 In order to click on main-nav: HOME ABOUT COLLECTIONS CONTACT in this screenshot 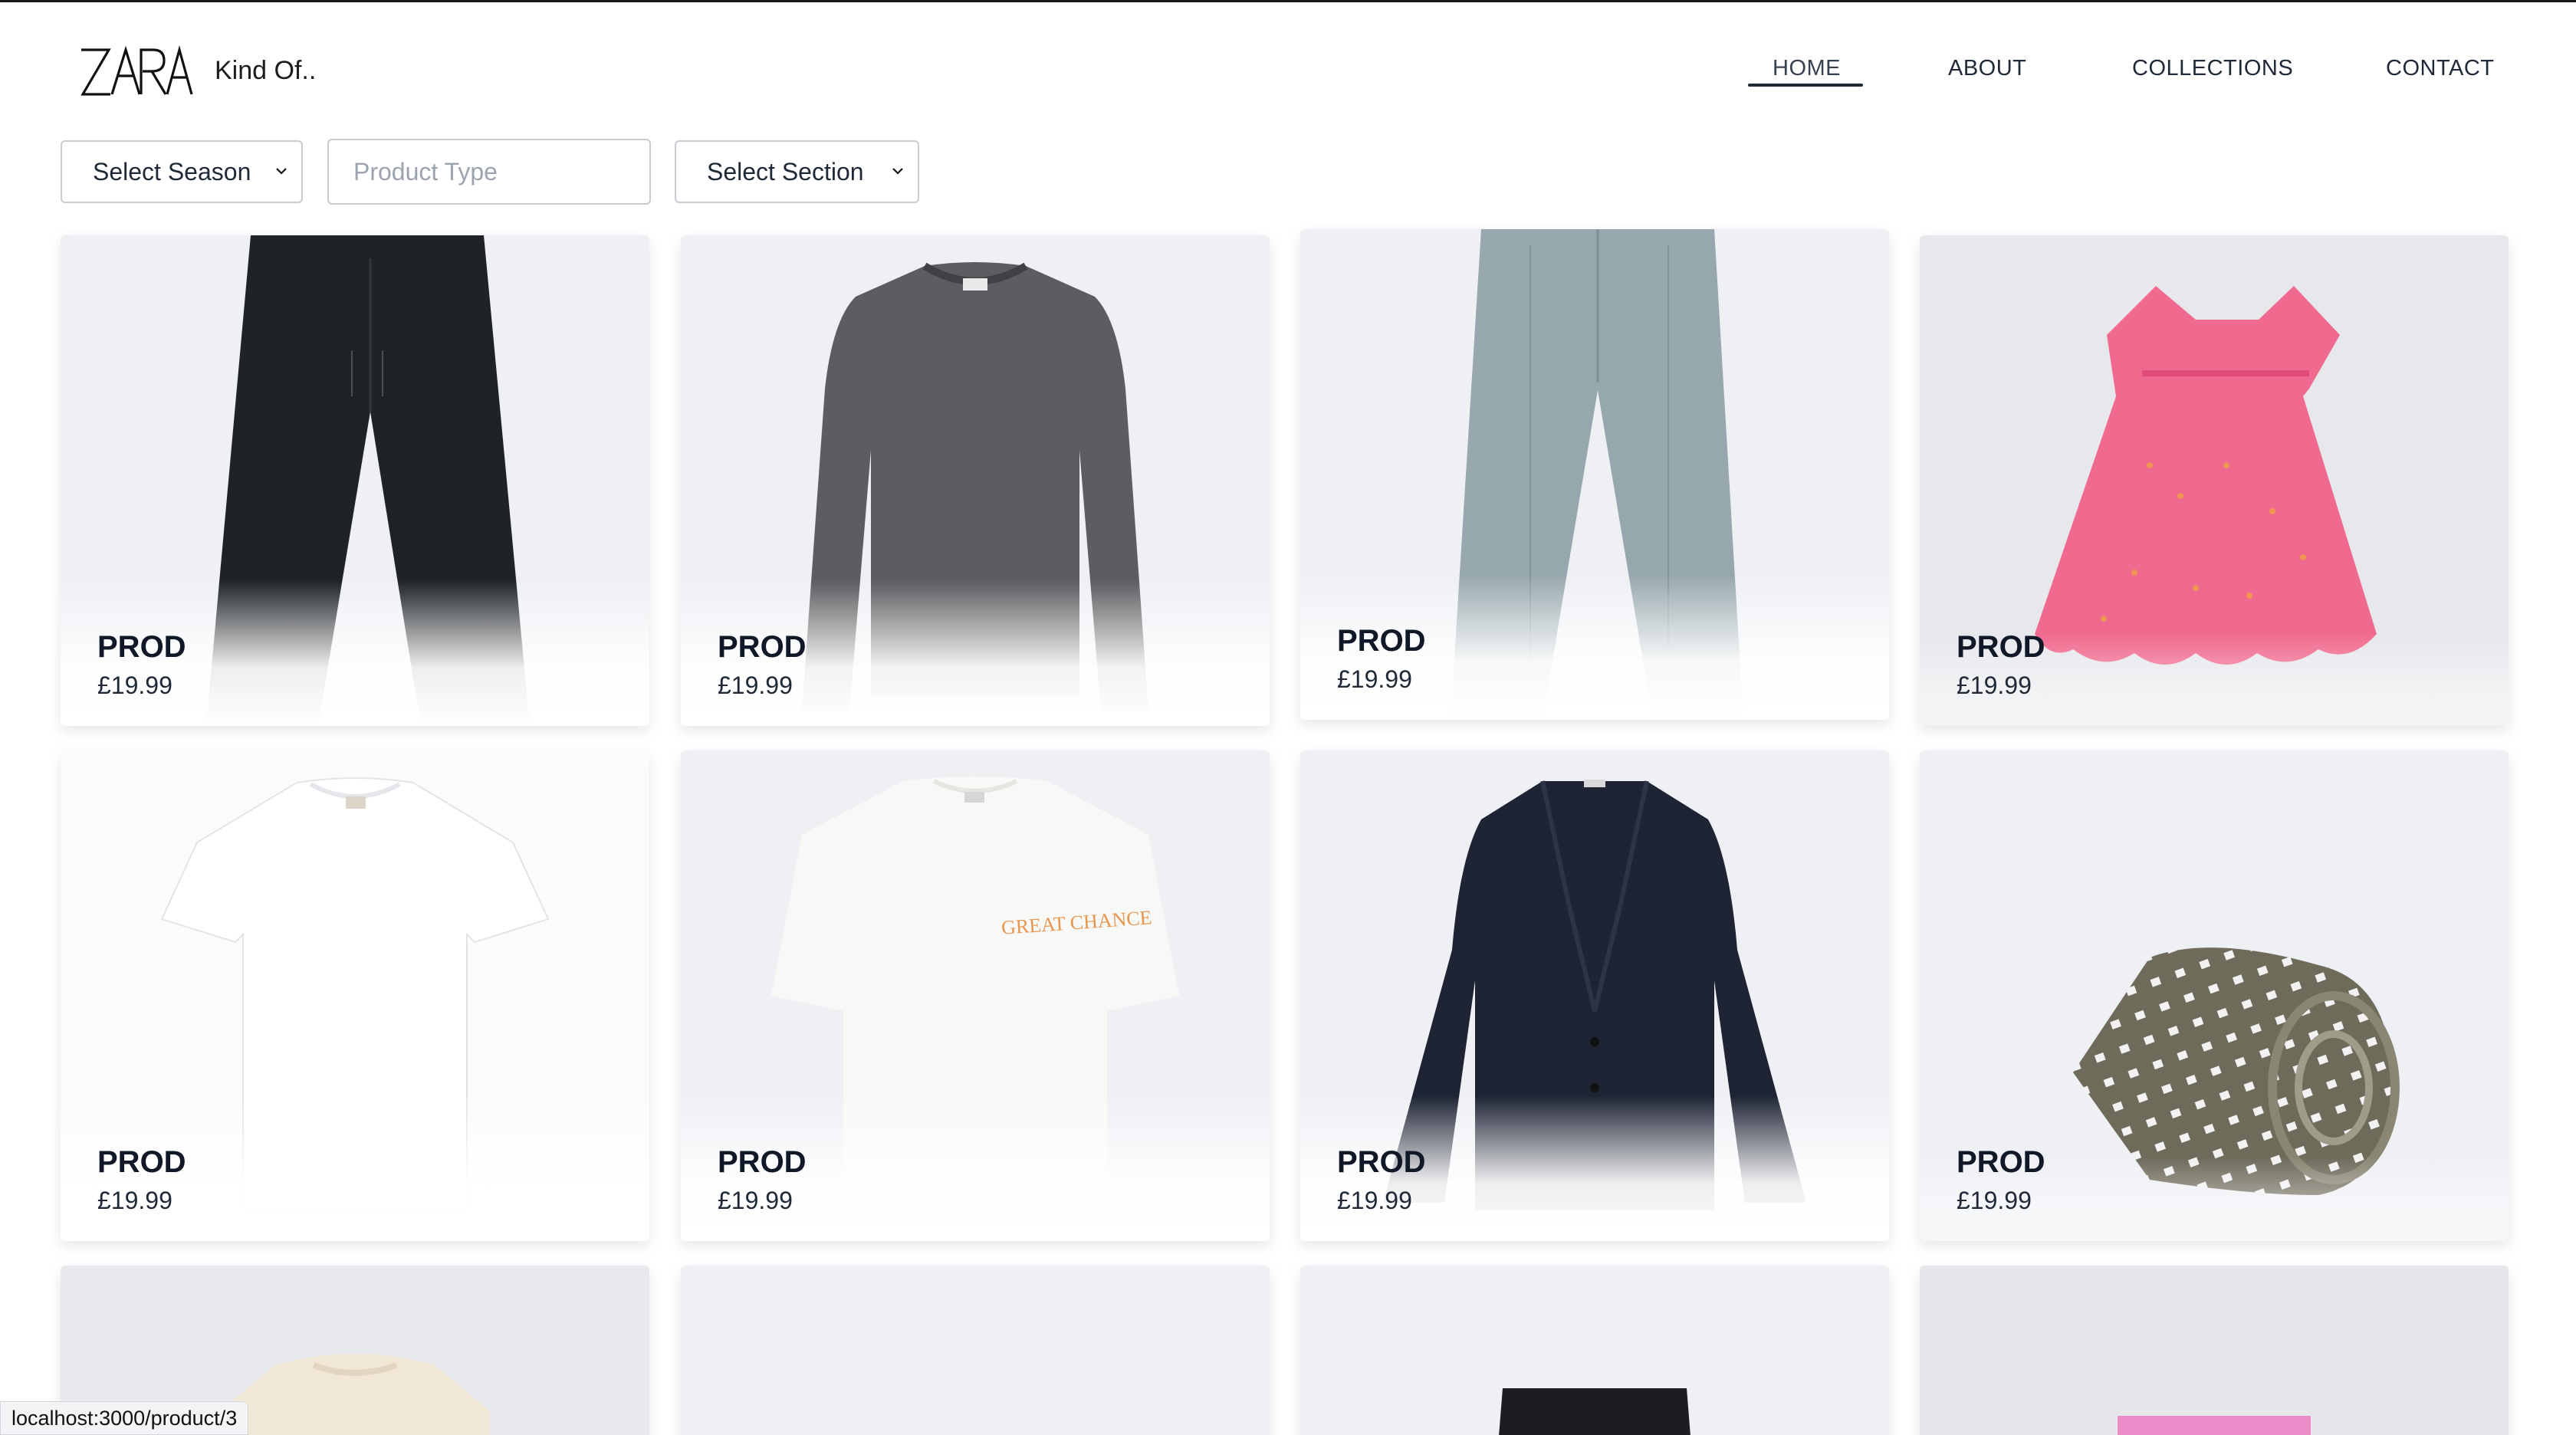, I will do `click(1288, 75)`.